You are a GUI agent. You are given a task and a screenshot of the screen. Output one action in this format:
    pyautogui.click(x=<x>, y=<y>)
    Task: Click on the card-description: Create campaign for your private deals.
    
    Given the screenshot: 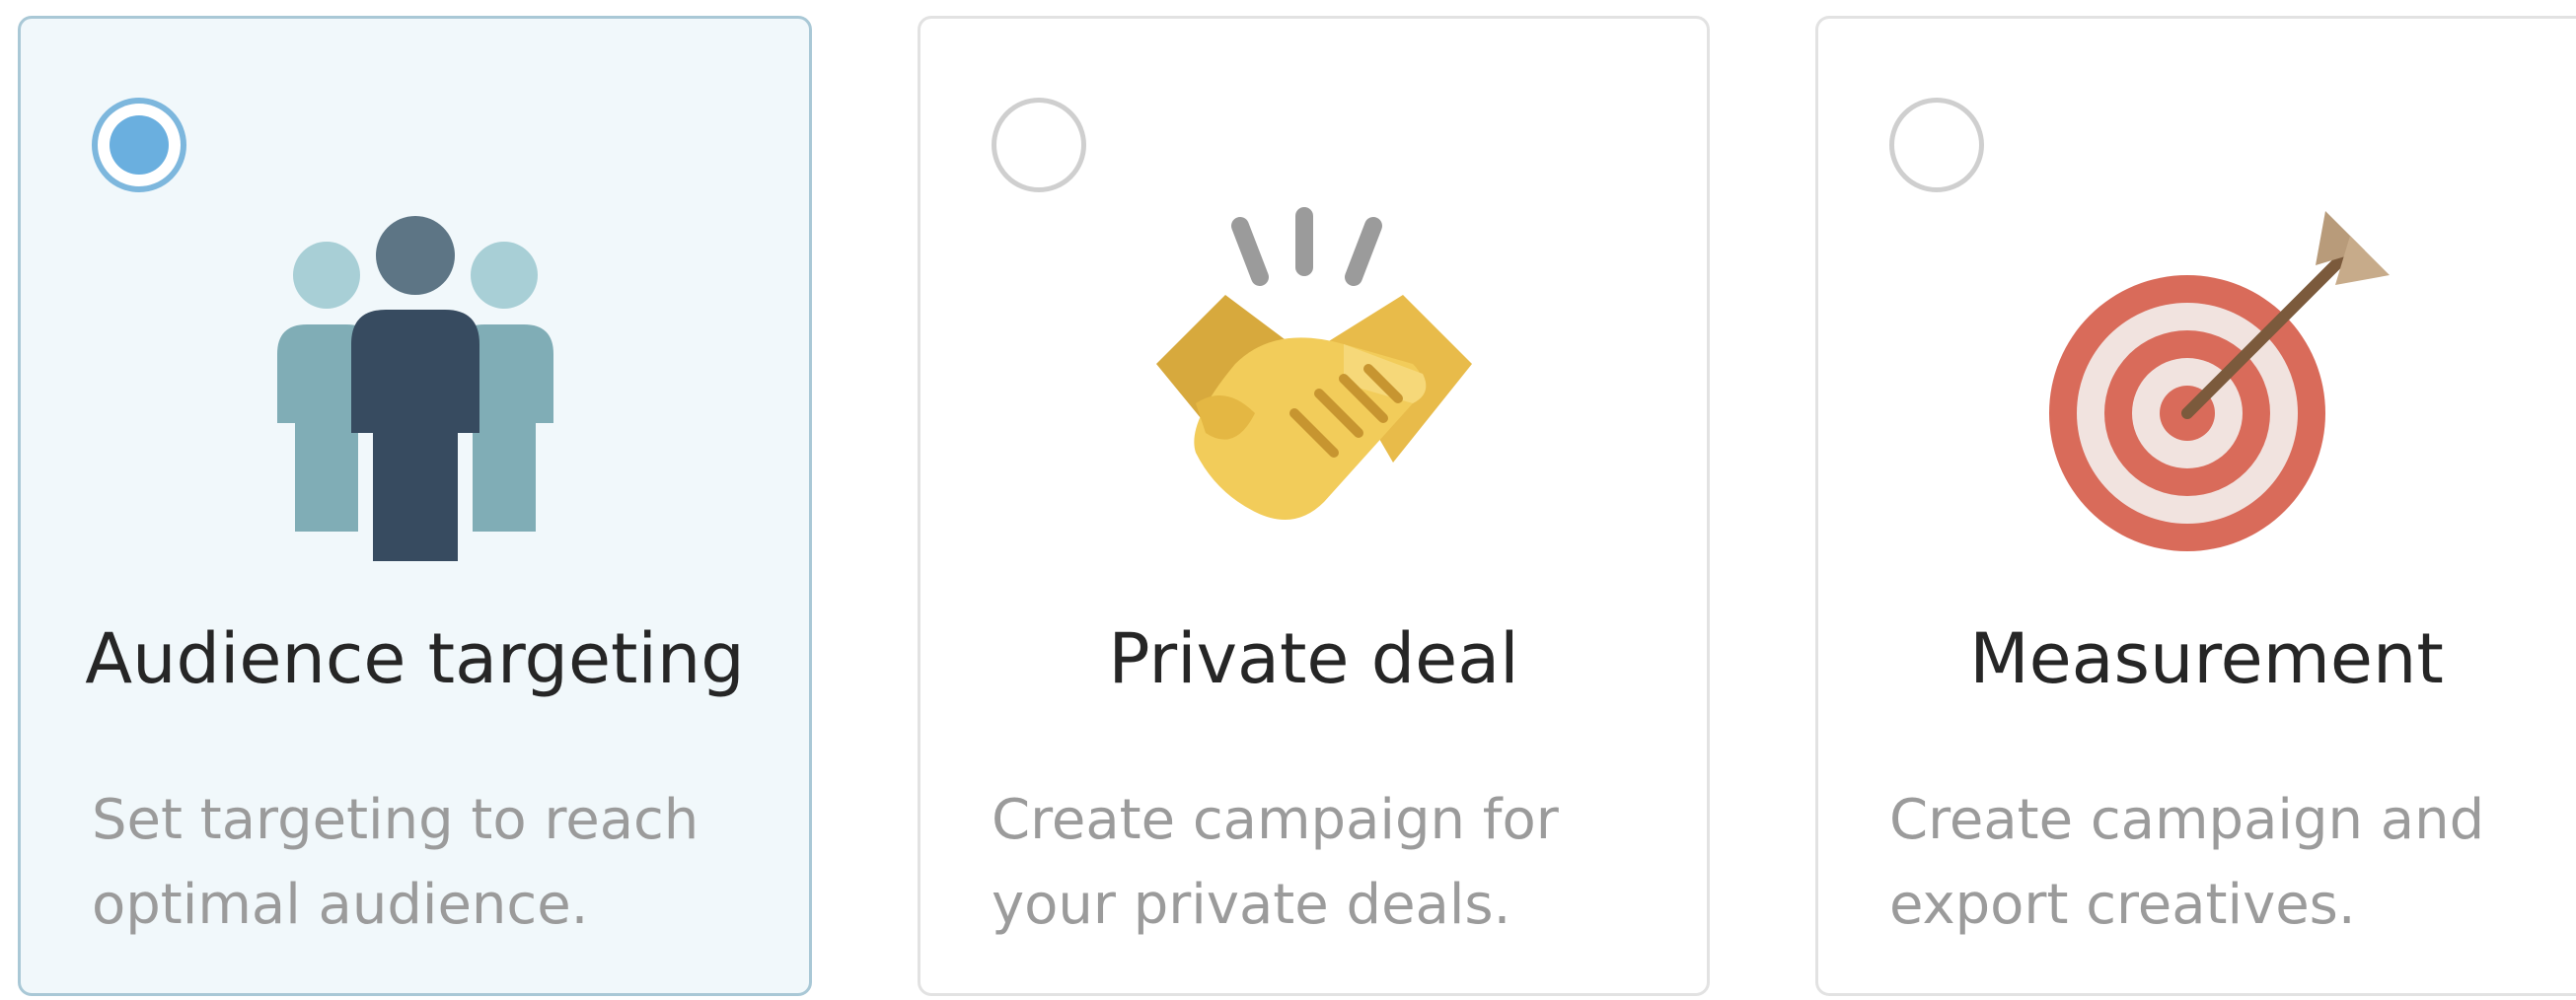 What is the action you would take?
    pyautogui.click(x=1275, y=863)
    